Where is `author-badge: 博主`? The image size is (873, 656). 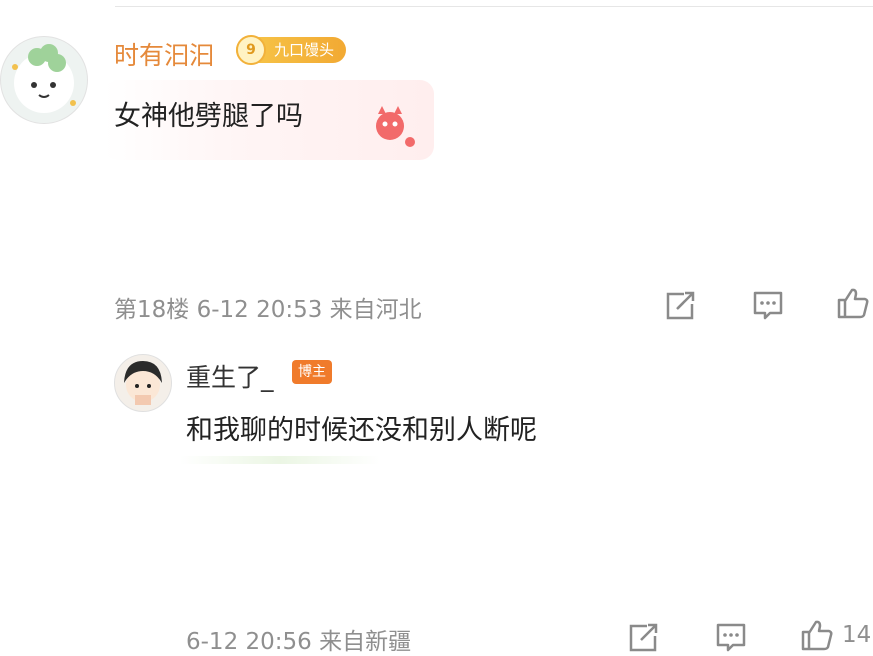 author-badge: 博主 is located at coordinates (312, 372).